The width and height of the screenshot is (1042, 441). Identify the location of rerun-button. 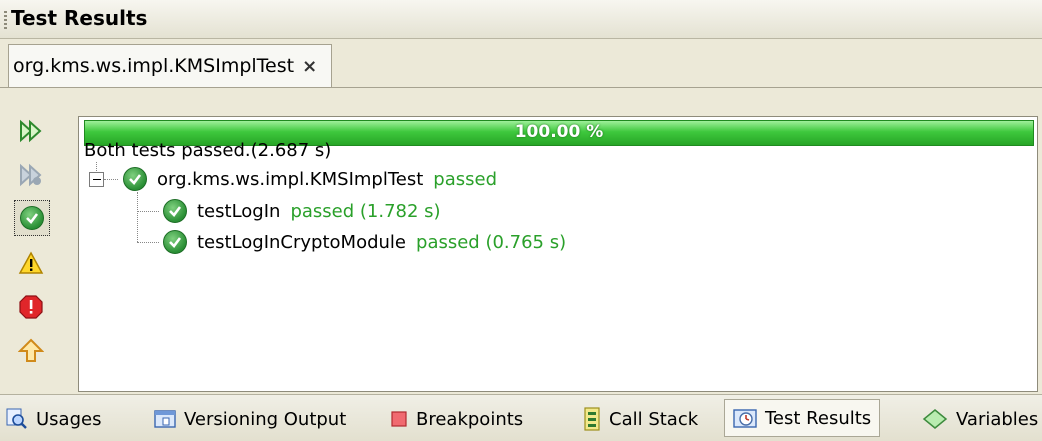
(31, 131).